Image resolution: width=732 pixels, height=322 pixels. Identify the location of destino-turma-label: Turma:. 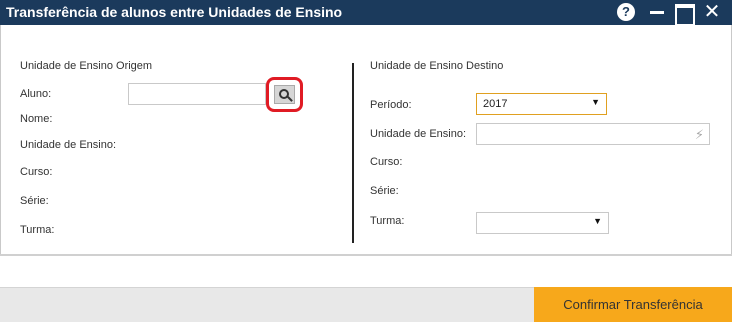
(387, 221).